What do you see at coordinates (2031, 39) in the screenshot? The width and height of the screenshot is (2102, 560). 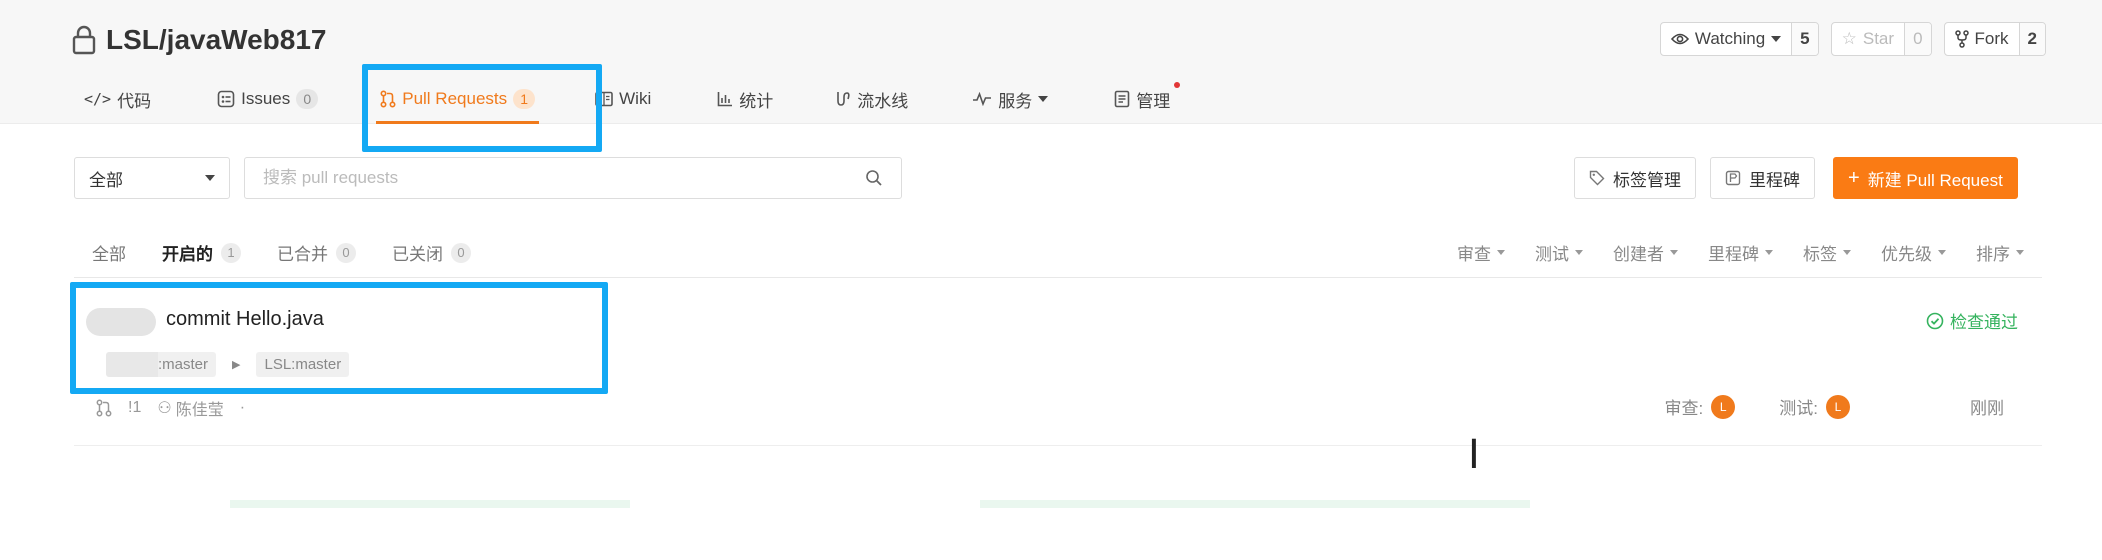 I see `fork-count: 2` at bounding box center [2031, 39].